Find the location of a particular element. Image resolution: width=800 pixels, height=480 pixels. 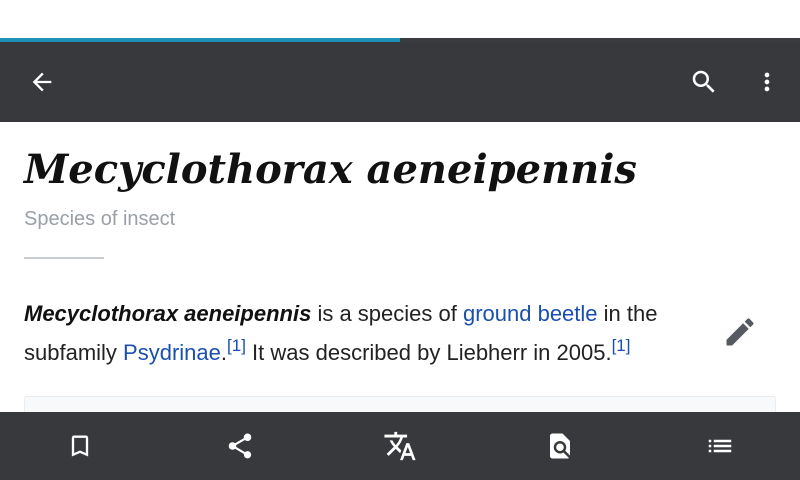

table-of-contents-button is located at coordinates (720, 446).